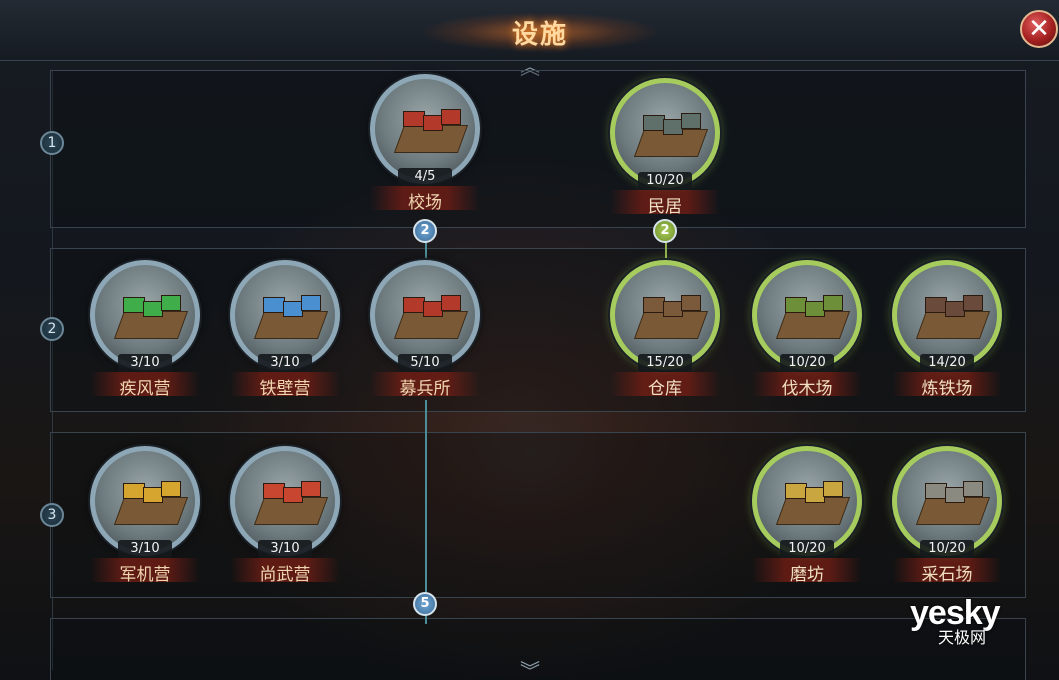 The image size is (1059, 680). Describe the element at coordinates (425, 363) in the screenshot. I see `facility-level: 5/10` at that location.